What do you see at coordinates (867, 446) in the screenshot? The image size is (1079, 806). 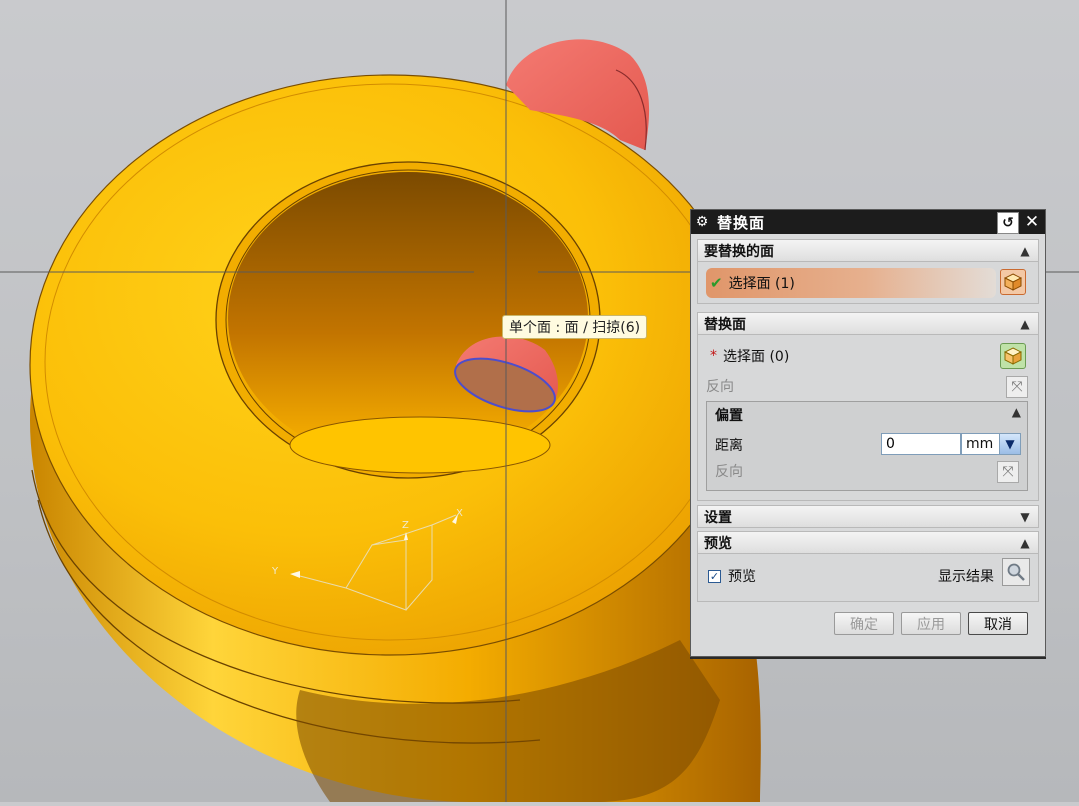 I see `offset-group: 偏置 ▲ 距离 mm ▼ 反向 ⤧` at bounding box center [867, 446].